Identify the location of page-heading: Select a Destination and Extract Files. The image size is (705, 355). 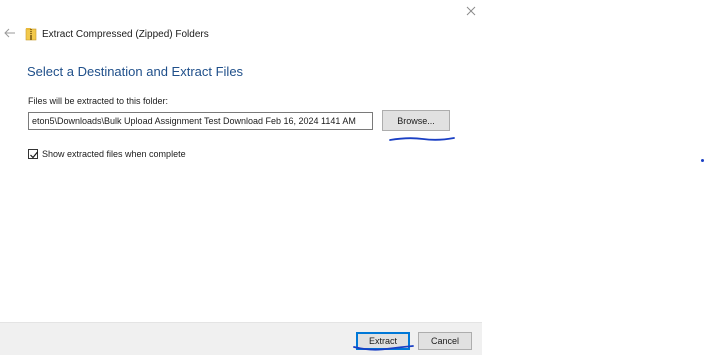
(135, 71).